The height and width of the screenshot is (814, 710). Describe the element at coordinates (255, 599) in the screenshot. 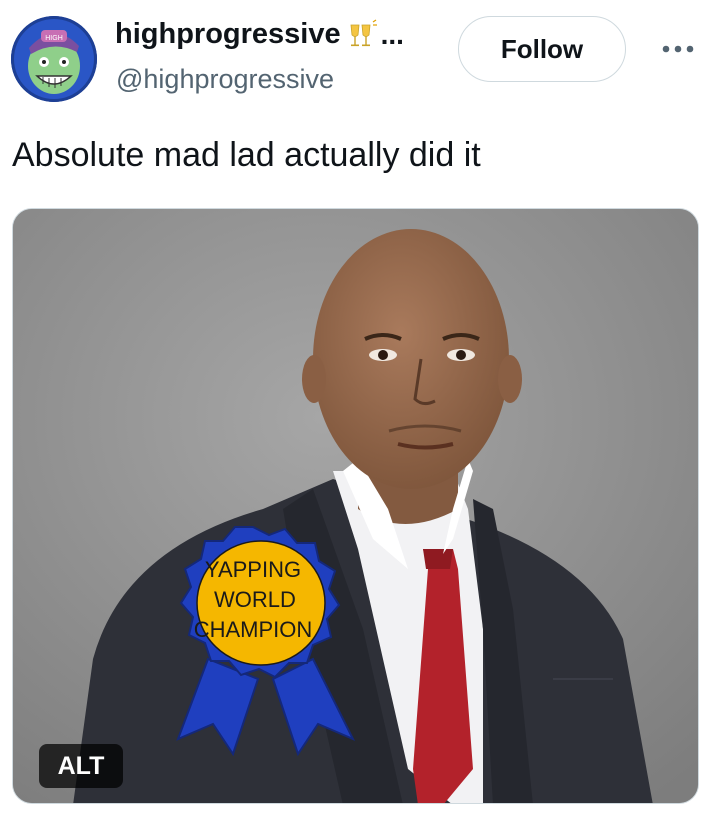

I see `badge-line-2: WORLD` at that location.